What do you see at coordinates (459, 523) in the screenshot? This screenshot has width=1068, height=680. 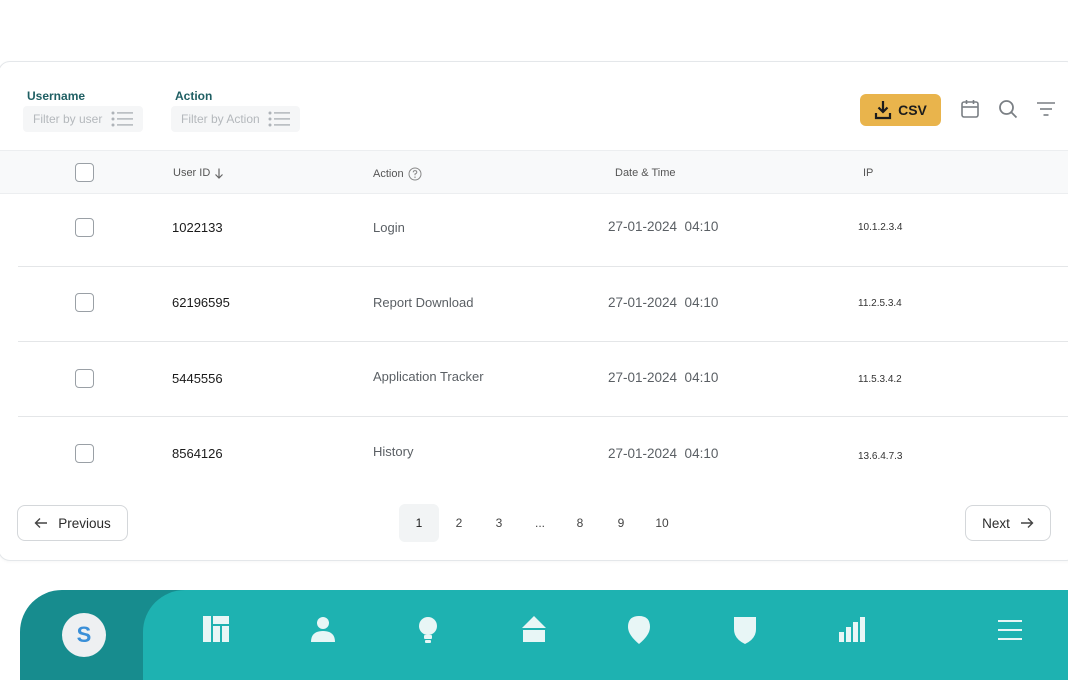 I see `page-2: 2` at bounding box center [459, 523].